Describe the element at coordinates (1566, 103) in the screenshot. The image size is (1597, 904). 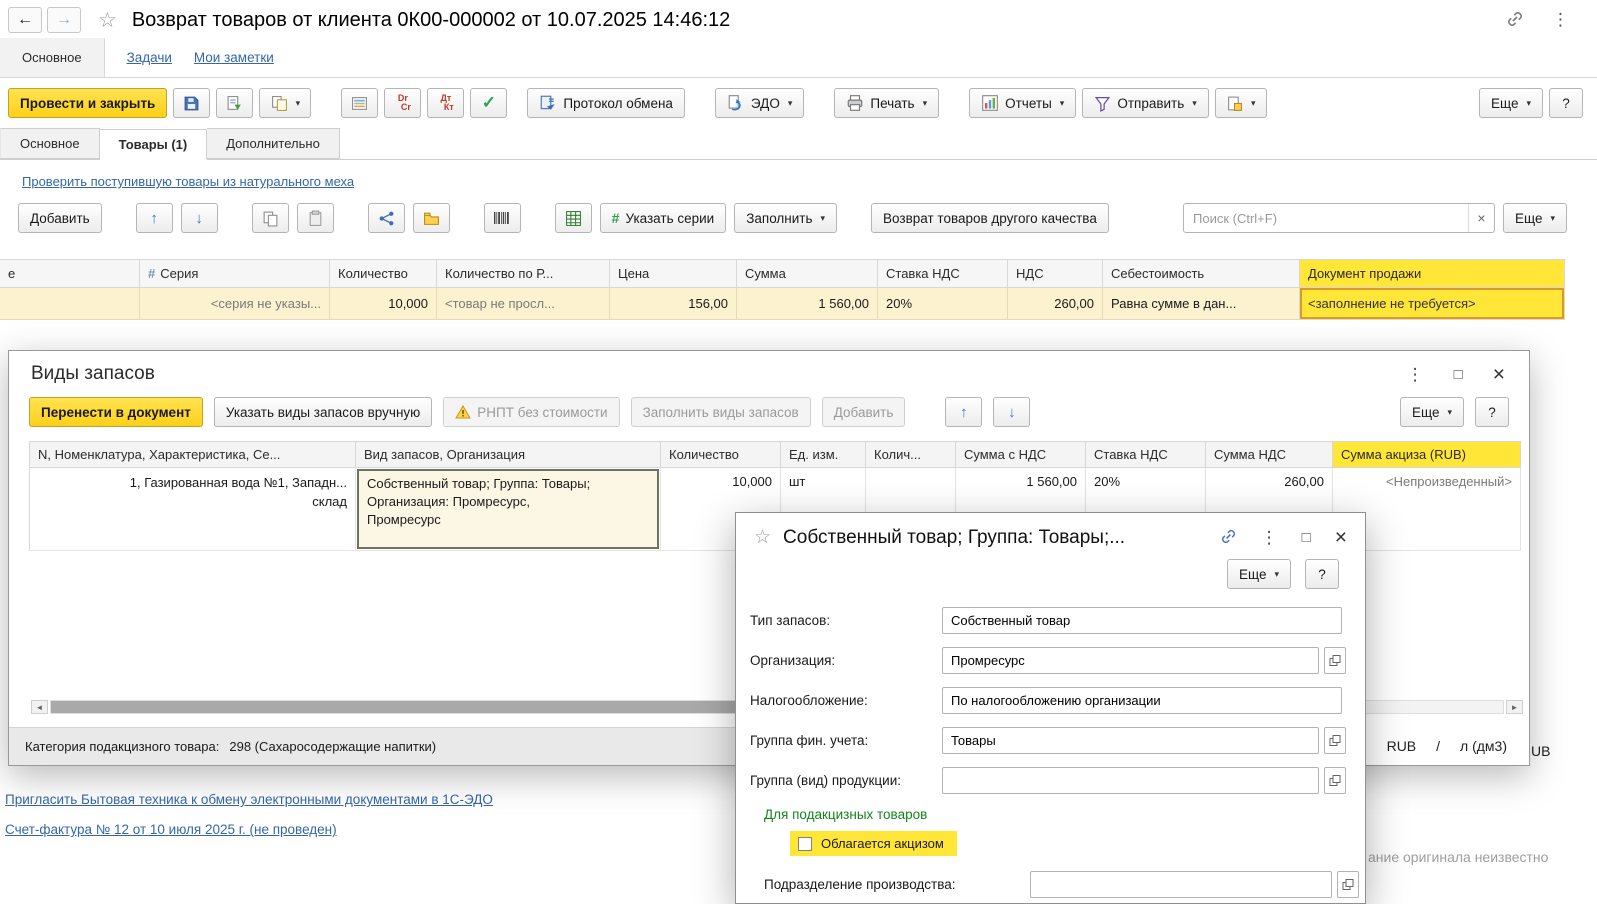
I see `help-button: ?` at that location.